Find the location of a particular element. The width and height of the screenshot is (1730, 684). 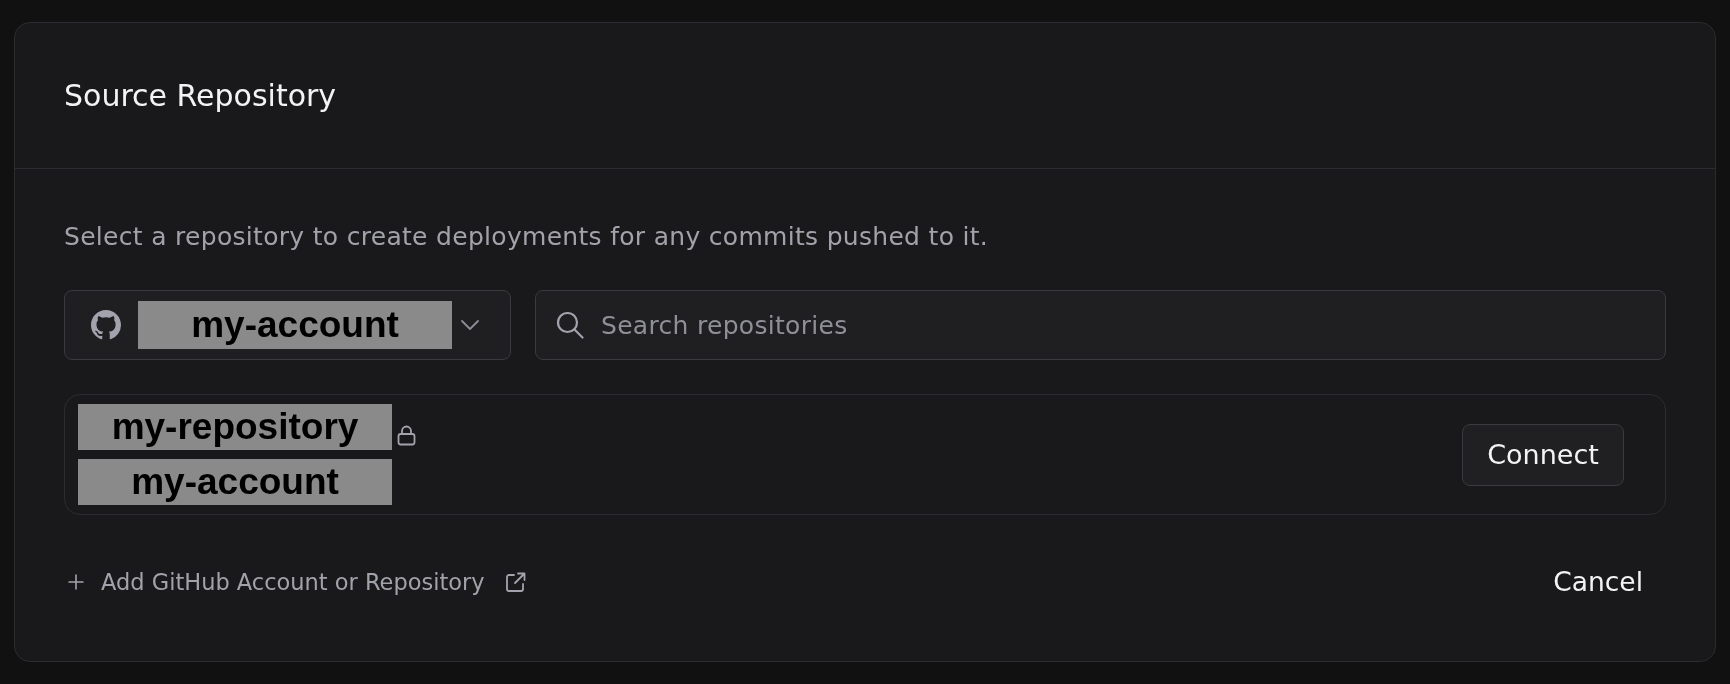

github-logo-icon is located at coordinates (106, 325).